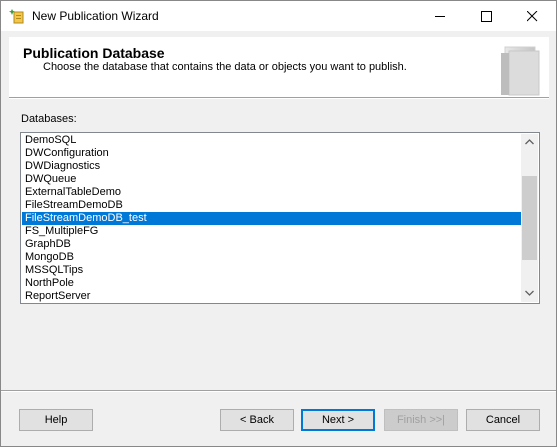 Image resolution: width=557 pixels, height=447 pixels. I want to click on database-list-item: NorthPole, so click(272, 283).